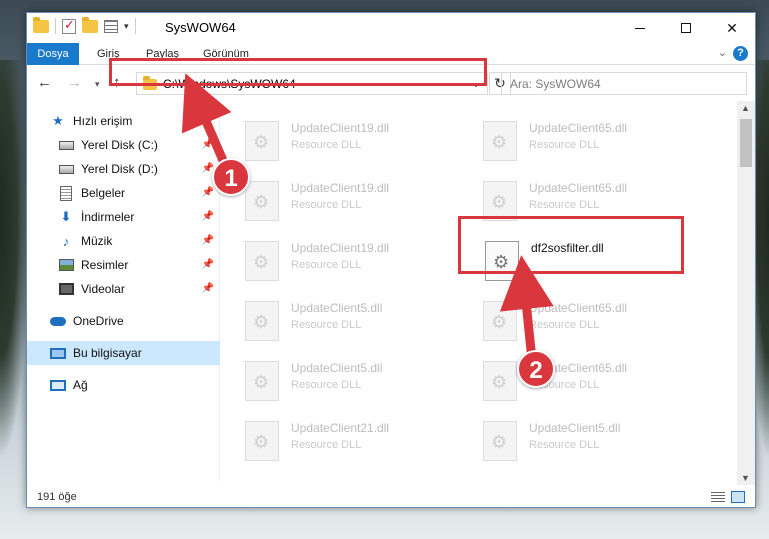  Describe the element at coordinates (150, 83) in the screenshot. I see `address-folder-icon` at that location.